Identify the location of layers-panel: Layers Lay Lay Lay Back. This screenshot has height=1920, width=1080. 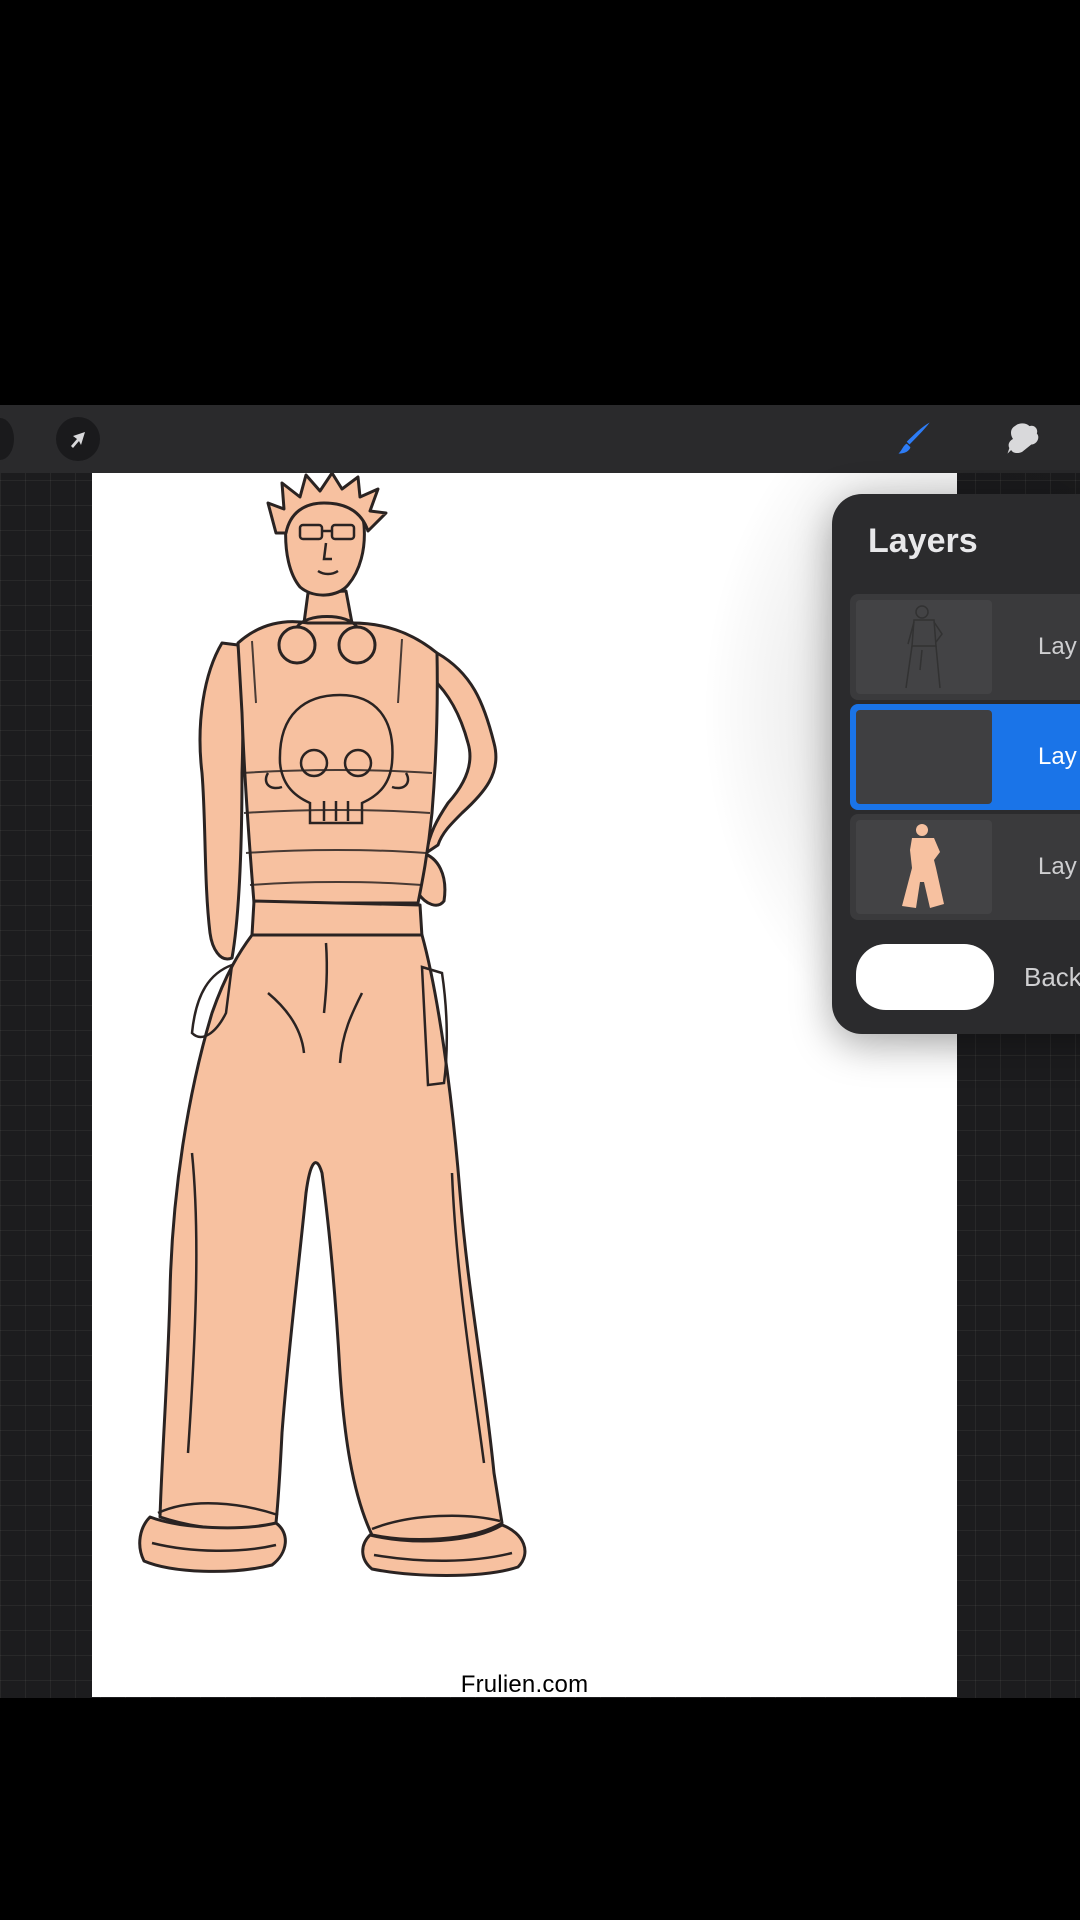
(956, 764).